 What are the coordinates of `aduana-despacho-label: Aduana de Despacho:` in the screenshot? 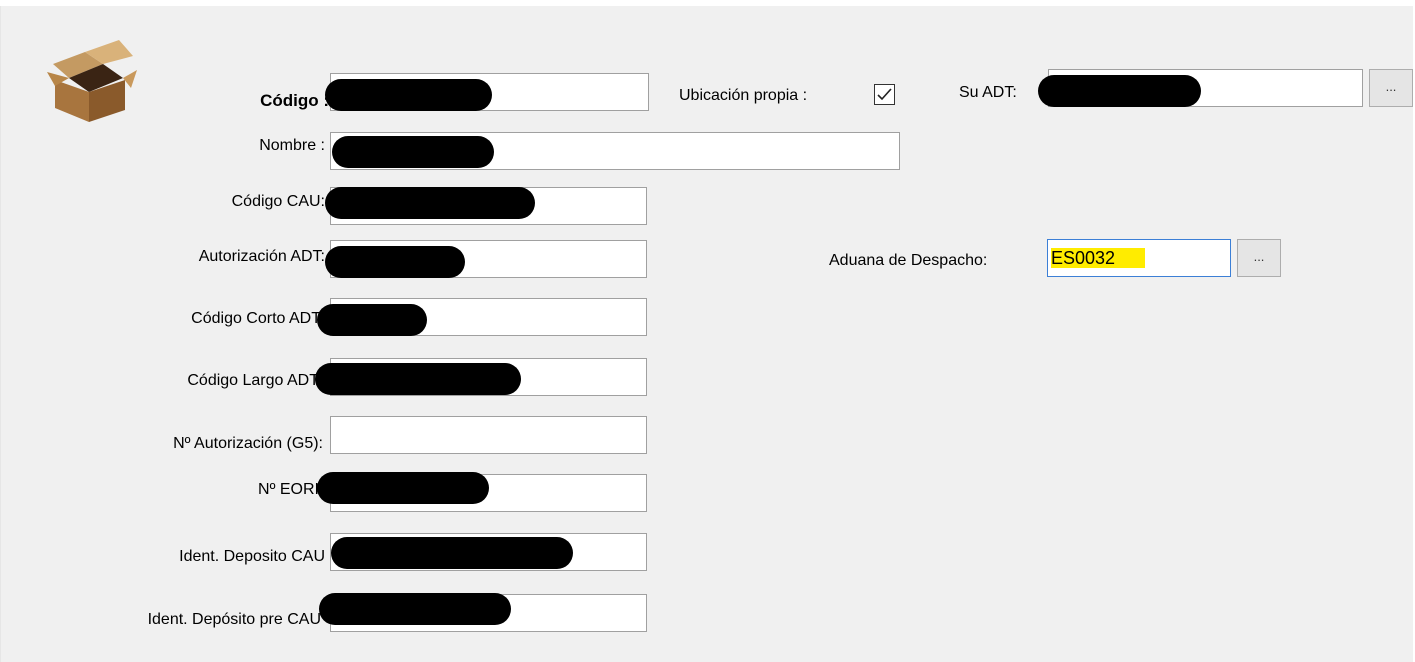 It's located at (908, 260).